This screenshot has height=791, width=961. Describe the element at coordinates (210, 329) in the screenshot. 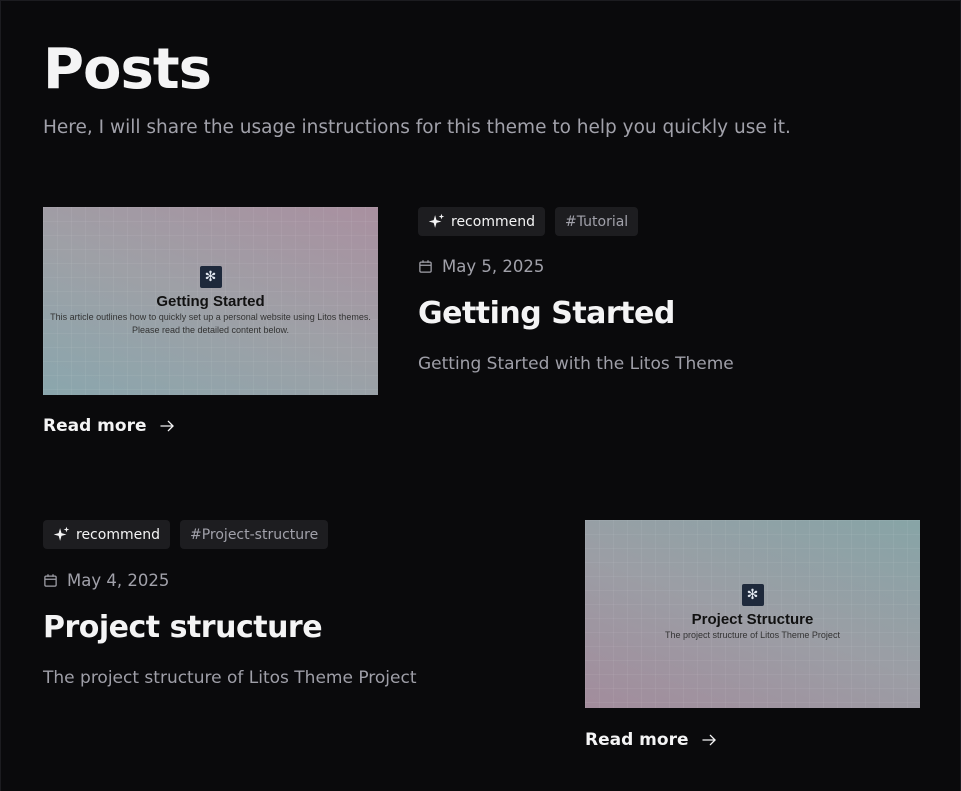

I see `thumbnail-description-line-2: Please read the detailed content below.` at that location.